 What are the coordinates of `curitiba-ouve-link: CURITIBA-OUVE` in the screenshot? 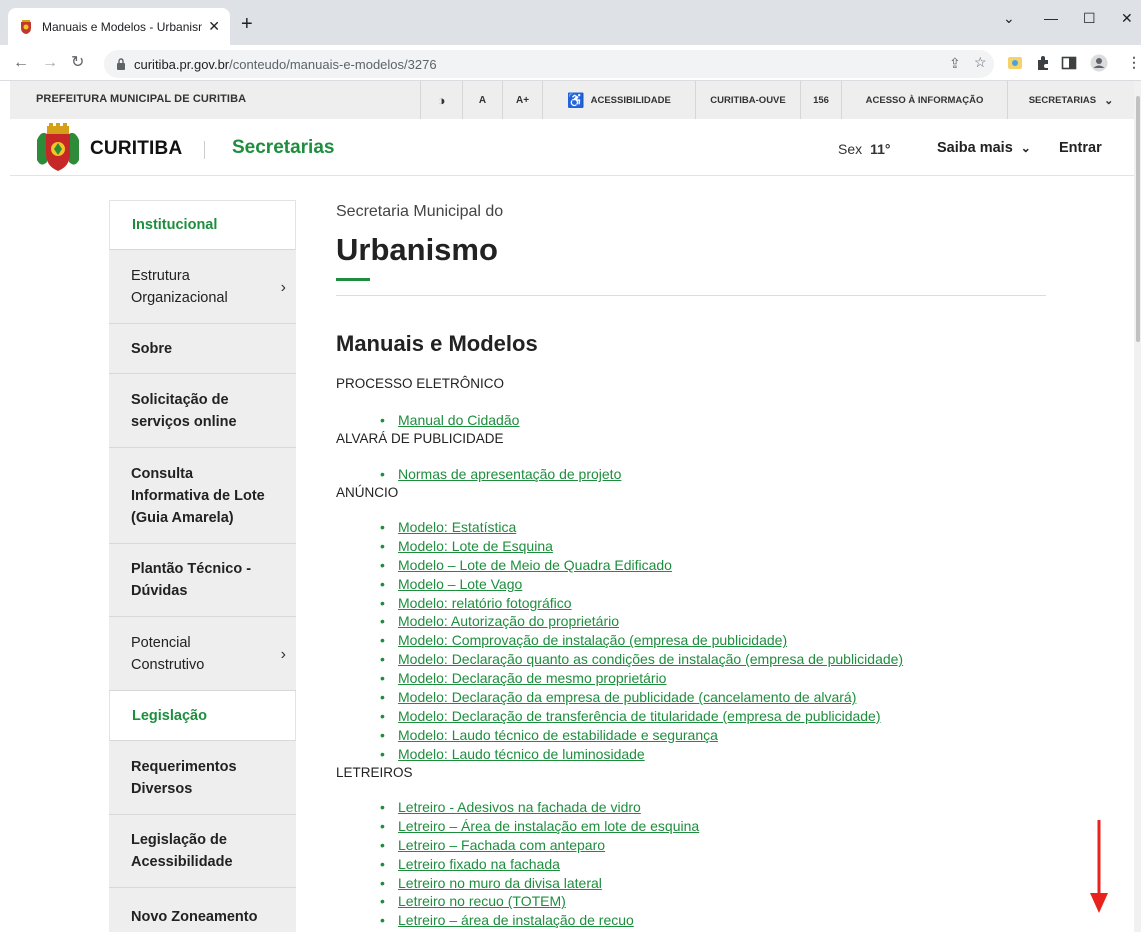 It's located at (747, 100).